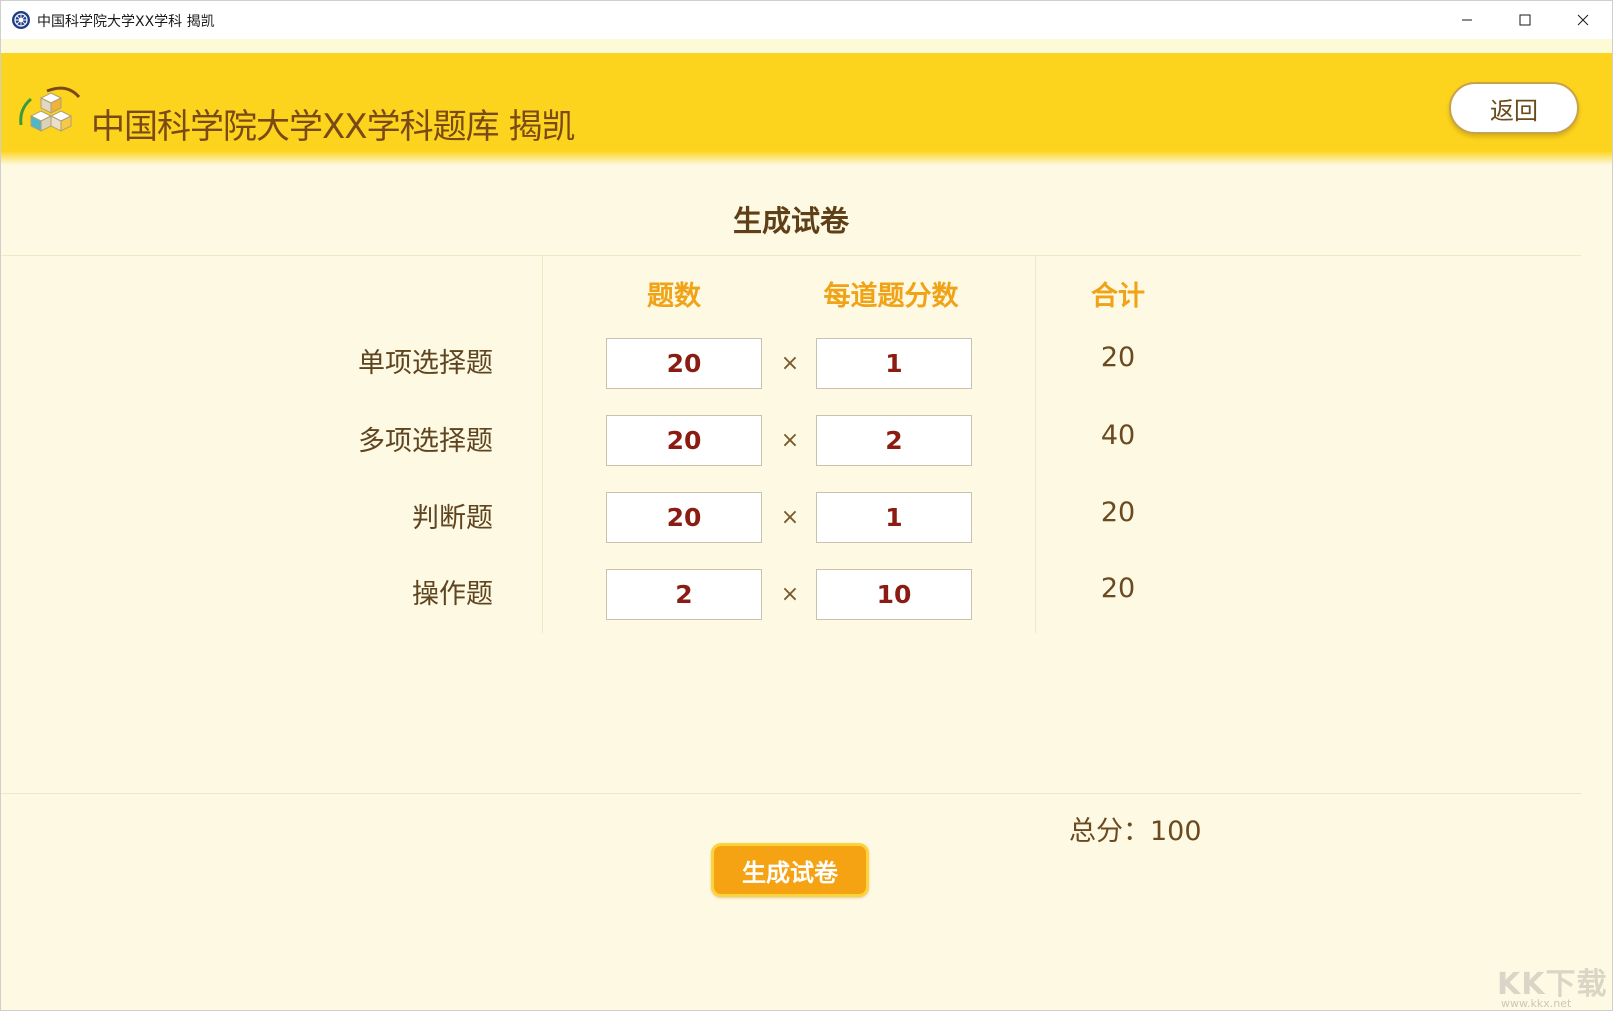 The image size is (1613, 1011). What do you see at coordinates (1118, 588) in the screenshot?
I see `operation-subtotal: 20` at bounding box center [1118, 588].